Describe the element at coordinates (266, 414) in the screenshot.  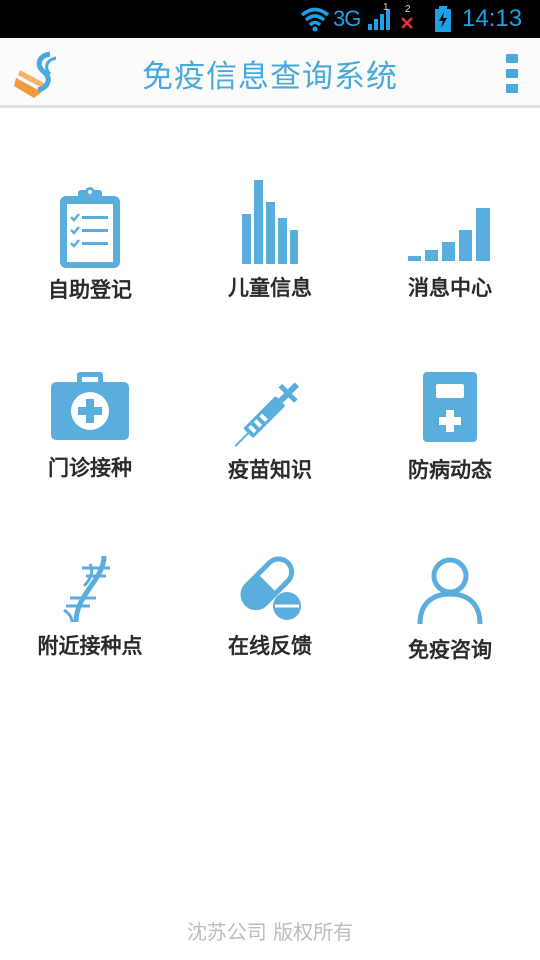
I see `syringe-icon` at that location.